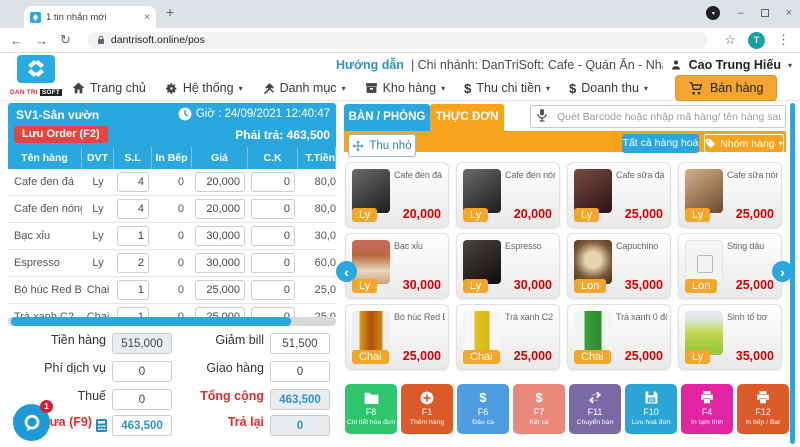 Image resolution: width=800 pixels, height=447 pixels. Describe the element at coordinates (151, 321) in the screenshot. I see `scrollbar-thumb` at that location.